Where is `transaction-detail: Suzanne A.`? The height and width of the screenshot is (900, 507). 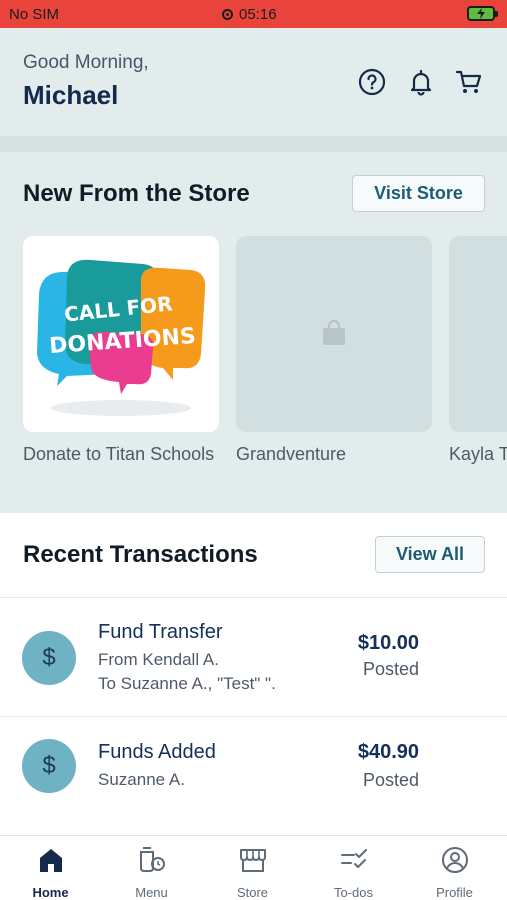 transaction-detail: Suzanne A. is located at coordinates (141, 779).